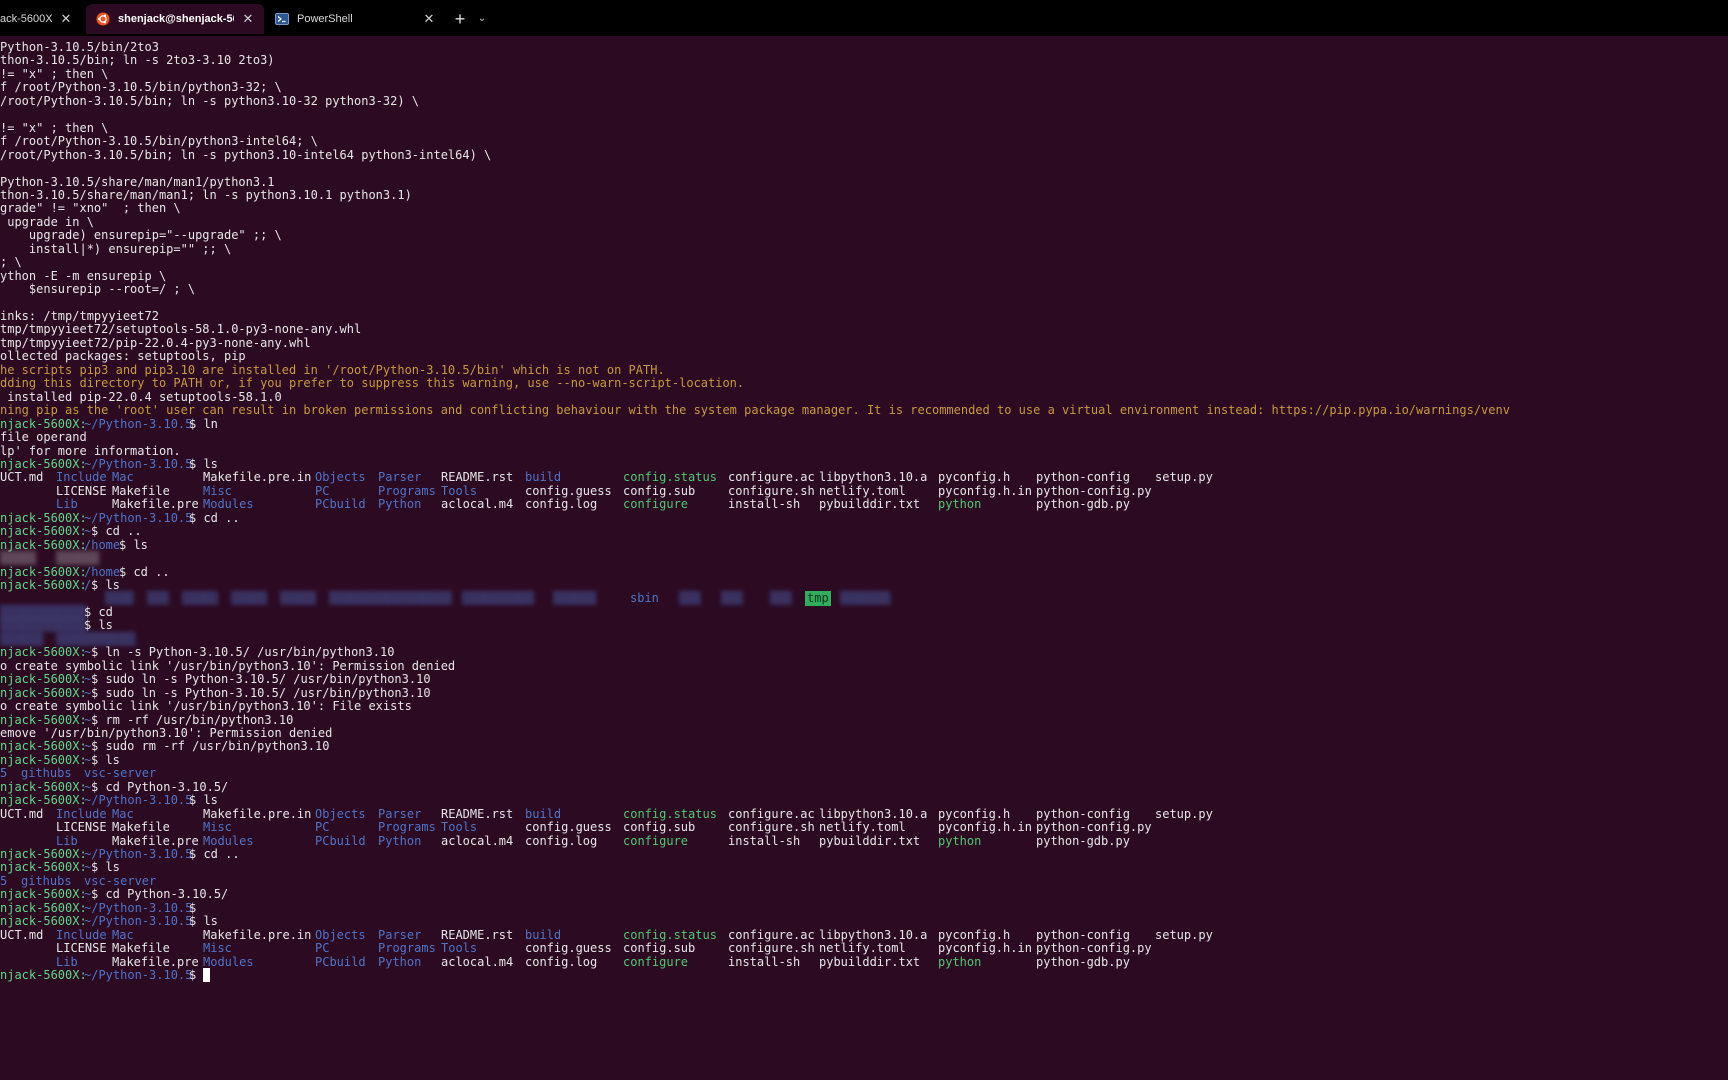  What do you see at coordinates (282, 19) in the screenshot?
I see `powershell-icon` at bounding box center [282, 19].